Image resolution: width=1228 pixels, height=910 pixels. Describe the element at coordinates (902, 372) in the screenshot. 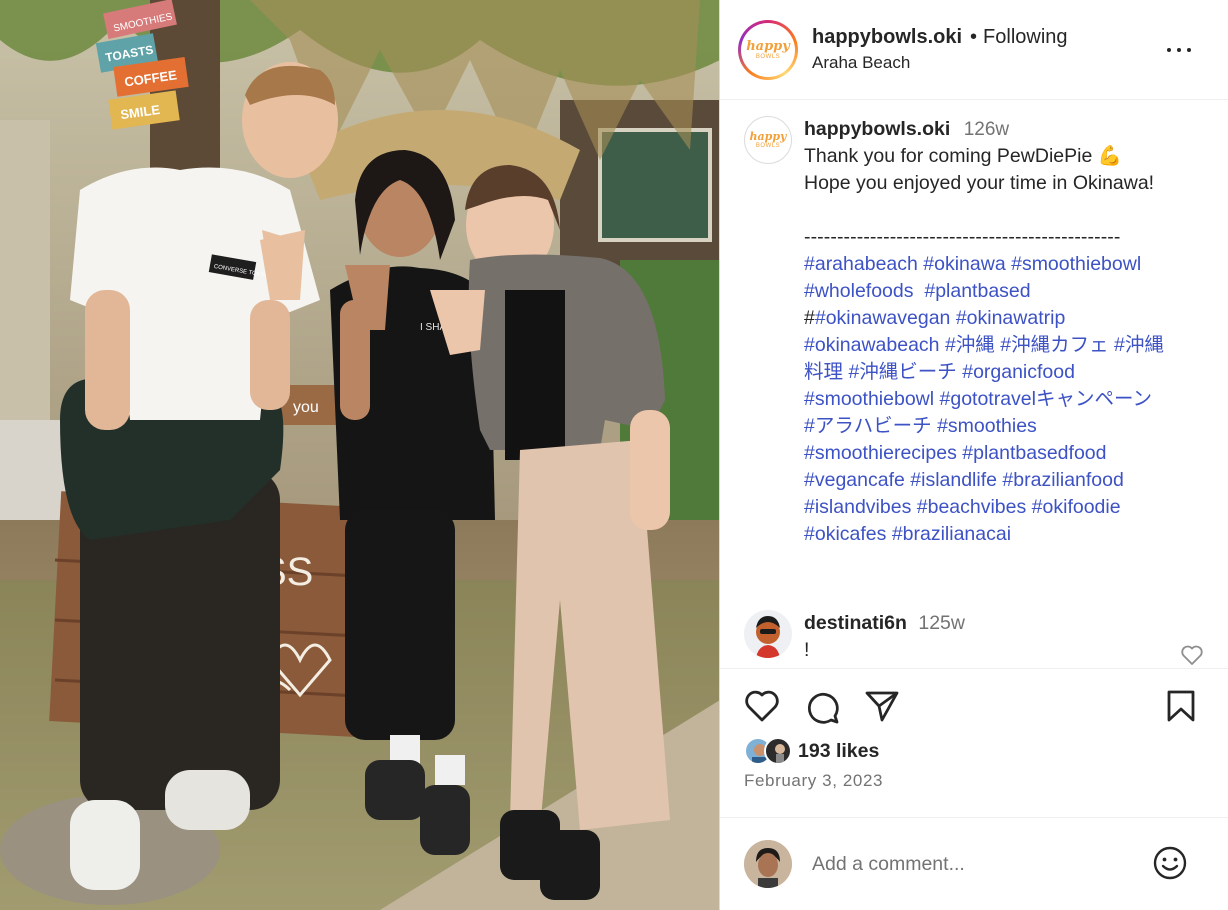

I see `hashtag: #沖縄ビーチ` at that location.